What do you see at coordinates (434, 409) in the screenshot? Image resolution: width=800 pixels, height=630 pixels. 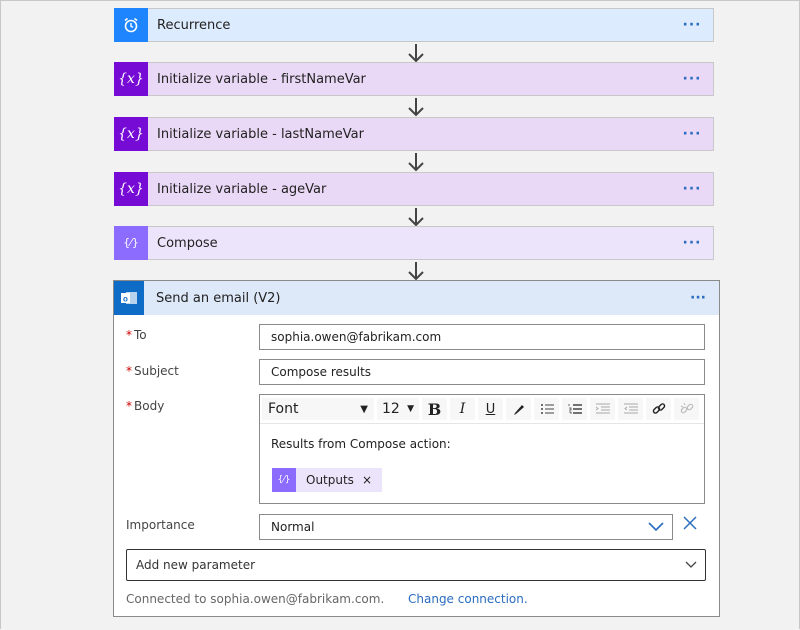 I see `bold-button: B` at bounding box center [434, 409].